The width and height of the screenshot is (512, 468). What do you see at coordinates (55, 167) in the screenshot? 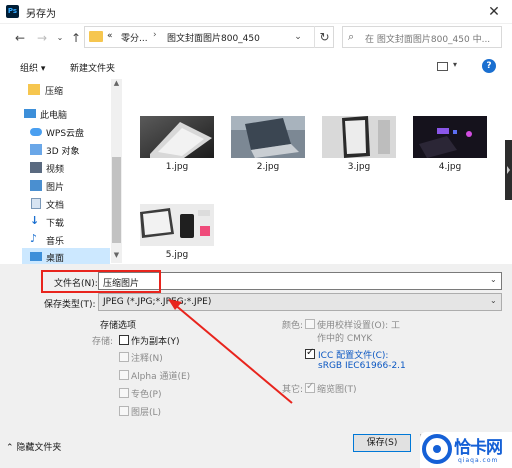
I see `sidebar-item-videos: 视频` at bounding box center [55, 167].